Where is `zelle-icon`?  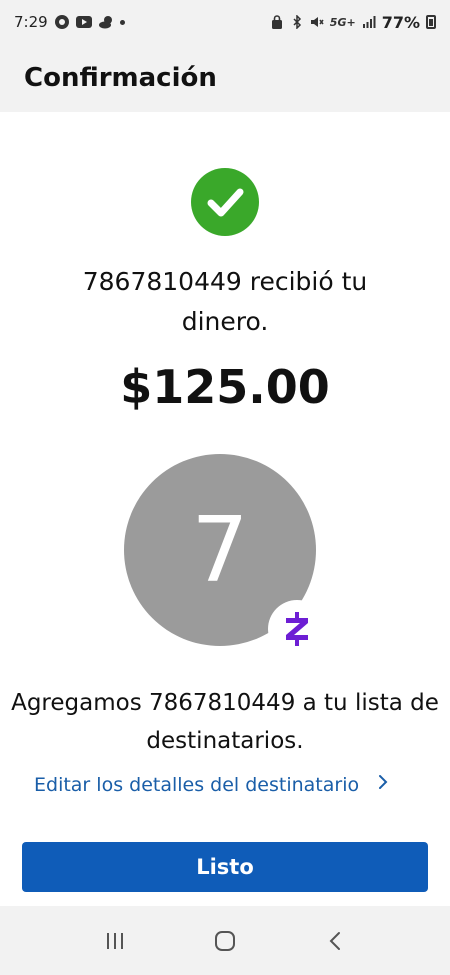
zelle-icon is located at coordinates (297, 629).